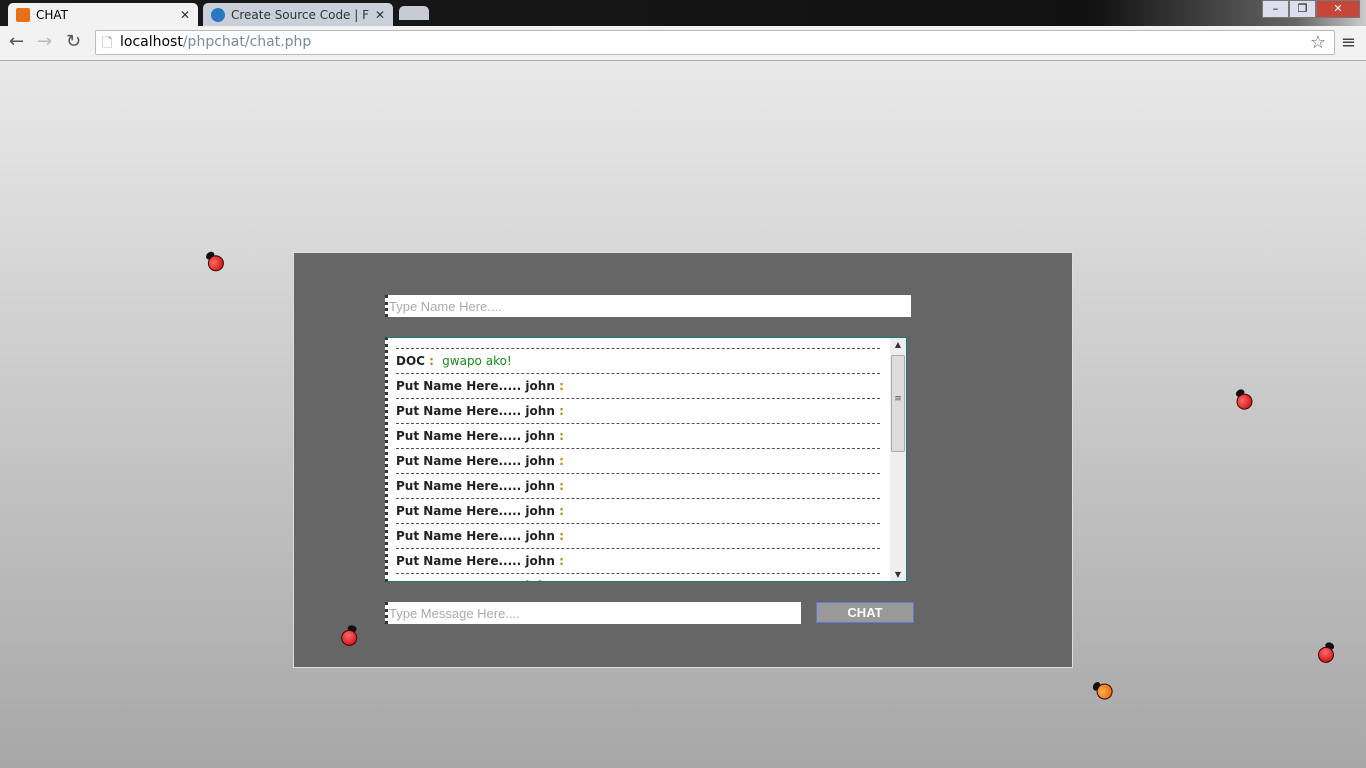  I want to click on url-path: /phpchat/chat.php, so click(247, 42).